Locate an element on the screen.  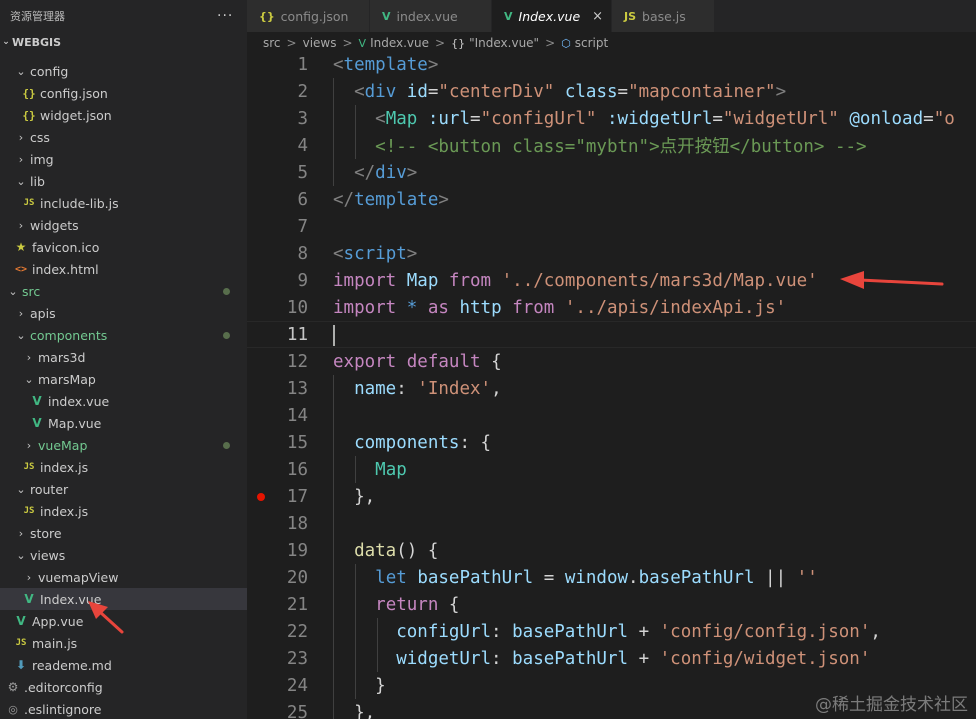
tree-folder: › mars3d is located at coordinates (123, 357).